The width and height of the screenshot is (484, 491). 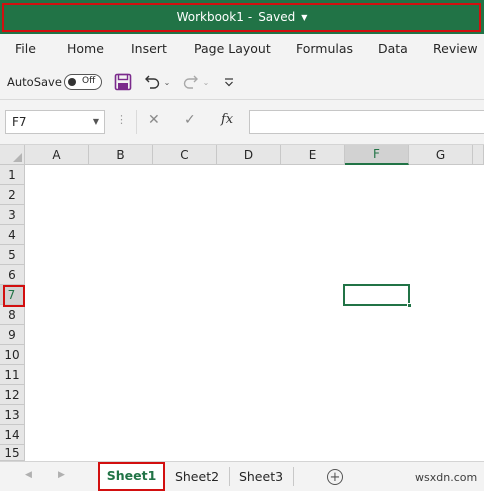 What do you see at coordinates (12, 415) in the screenshot?
I see `row-header-13: 13` at bounding box center [12, 415].